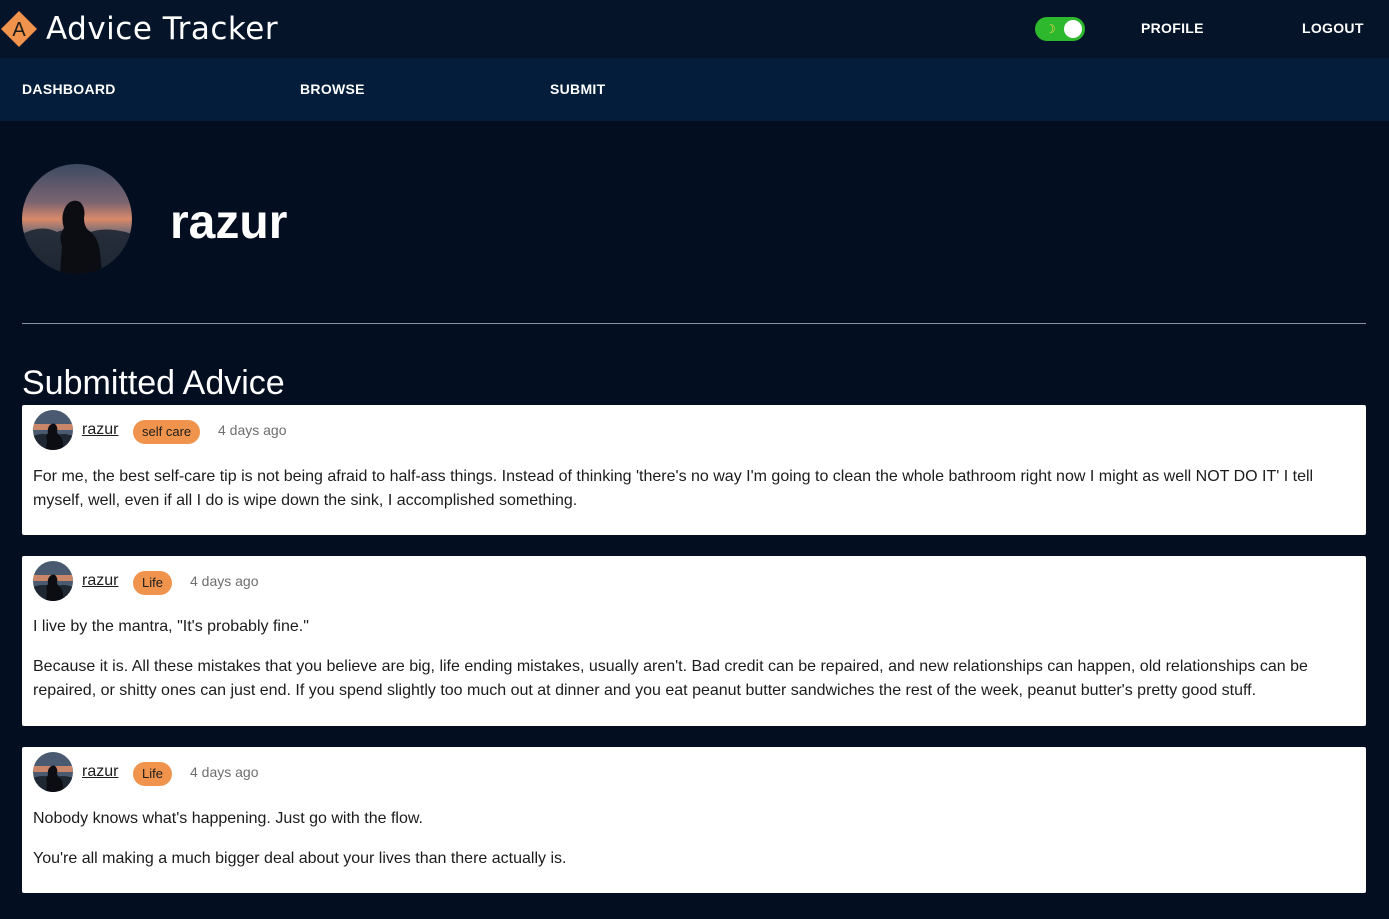 This screenshot has height=919, width=1389. What do you see at coordinates (153, 383) in the screenshot?
I see `section-title: Submitted Advice` at bounding box center [153, 383].